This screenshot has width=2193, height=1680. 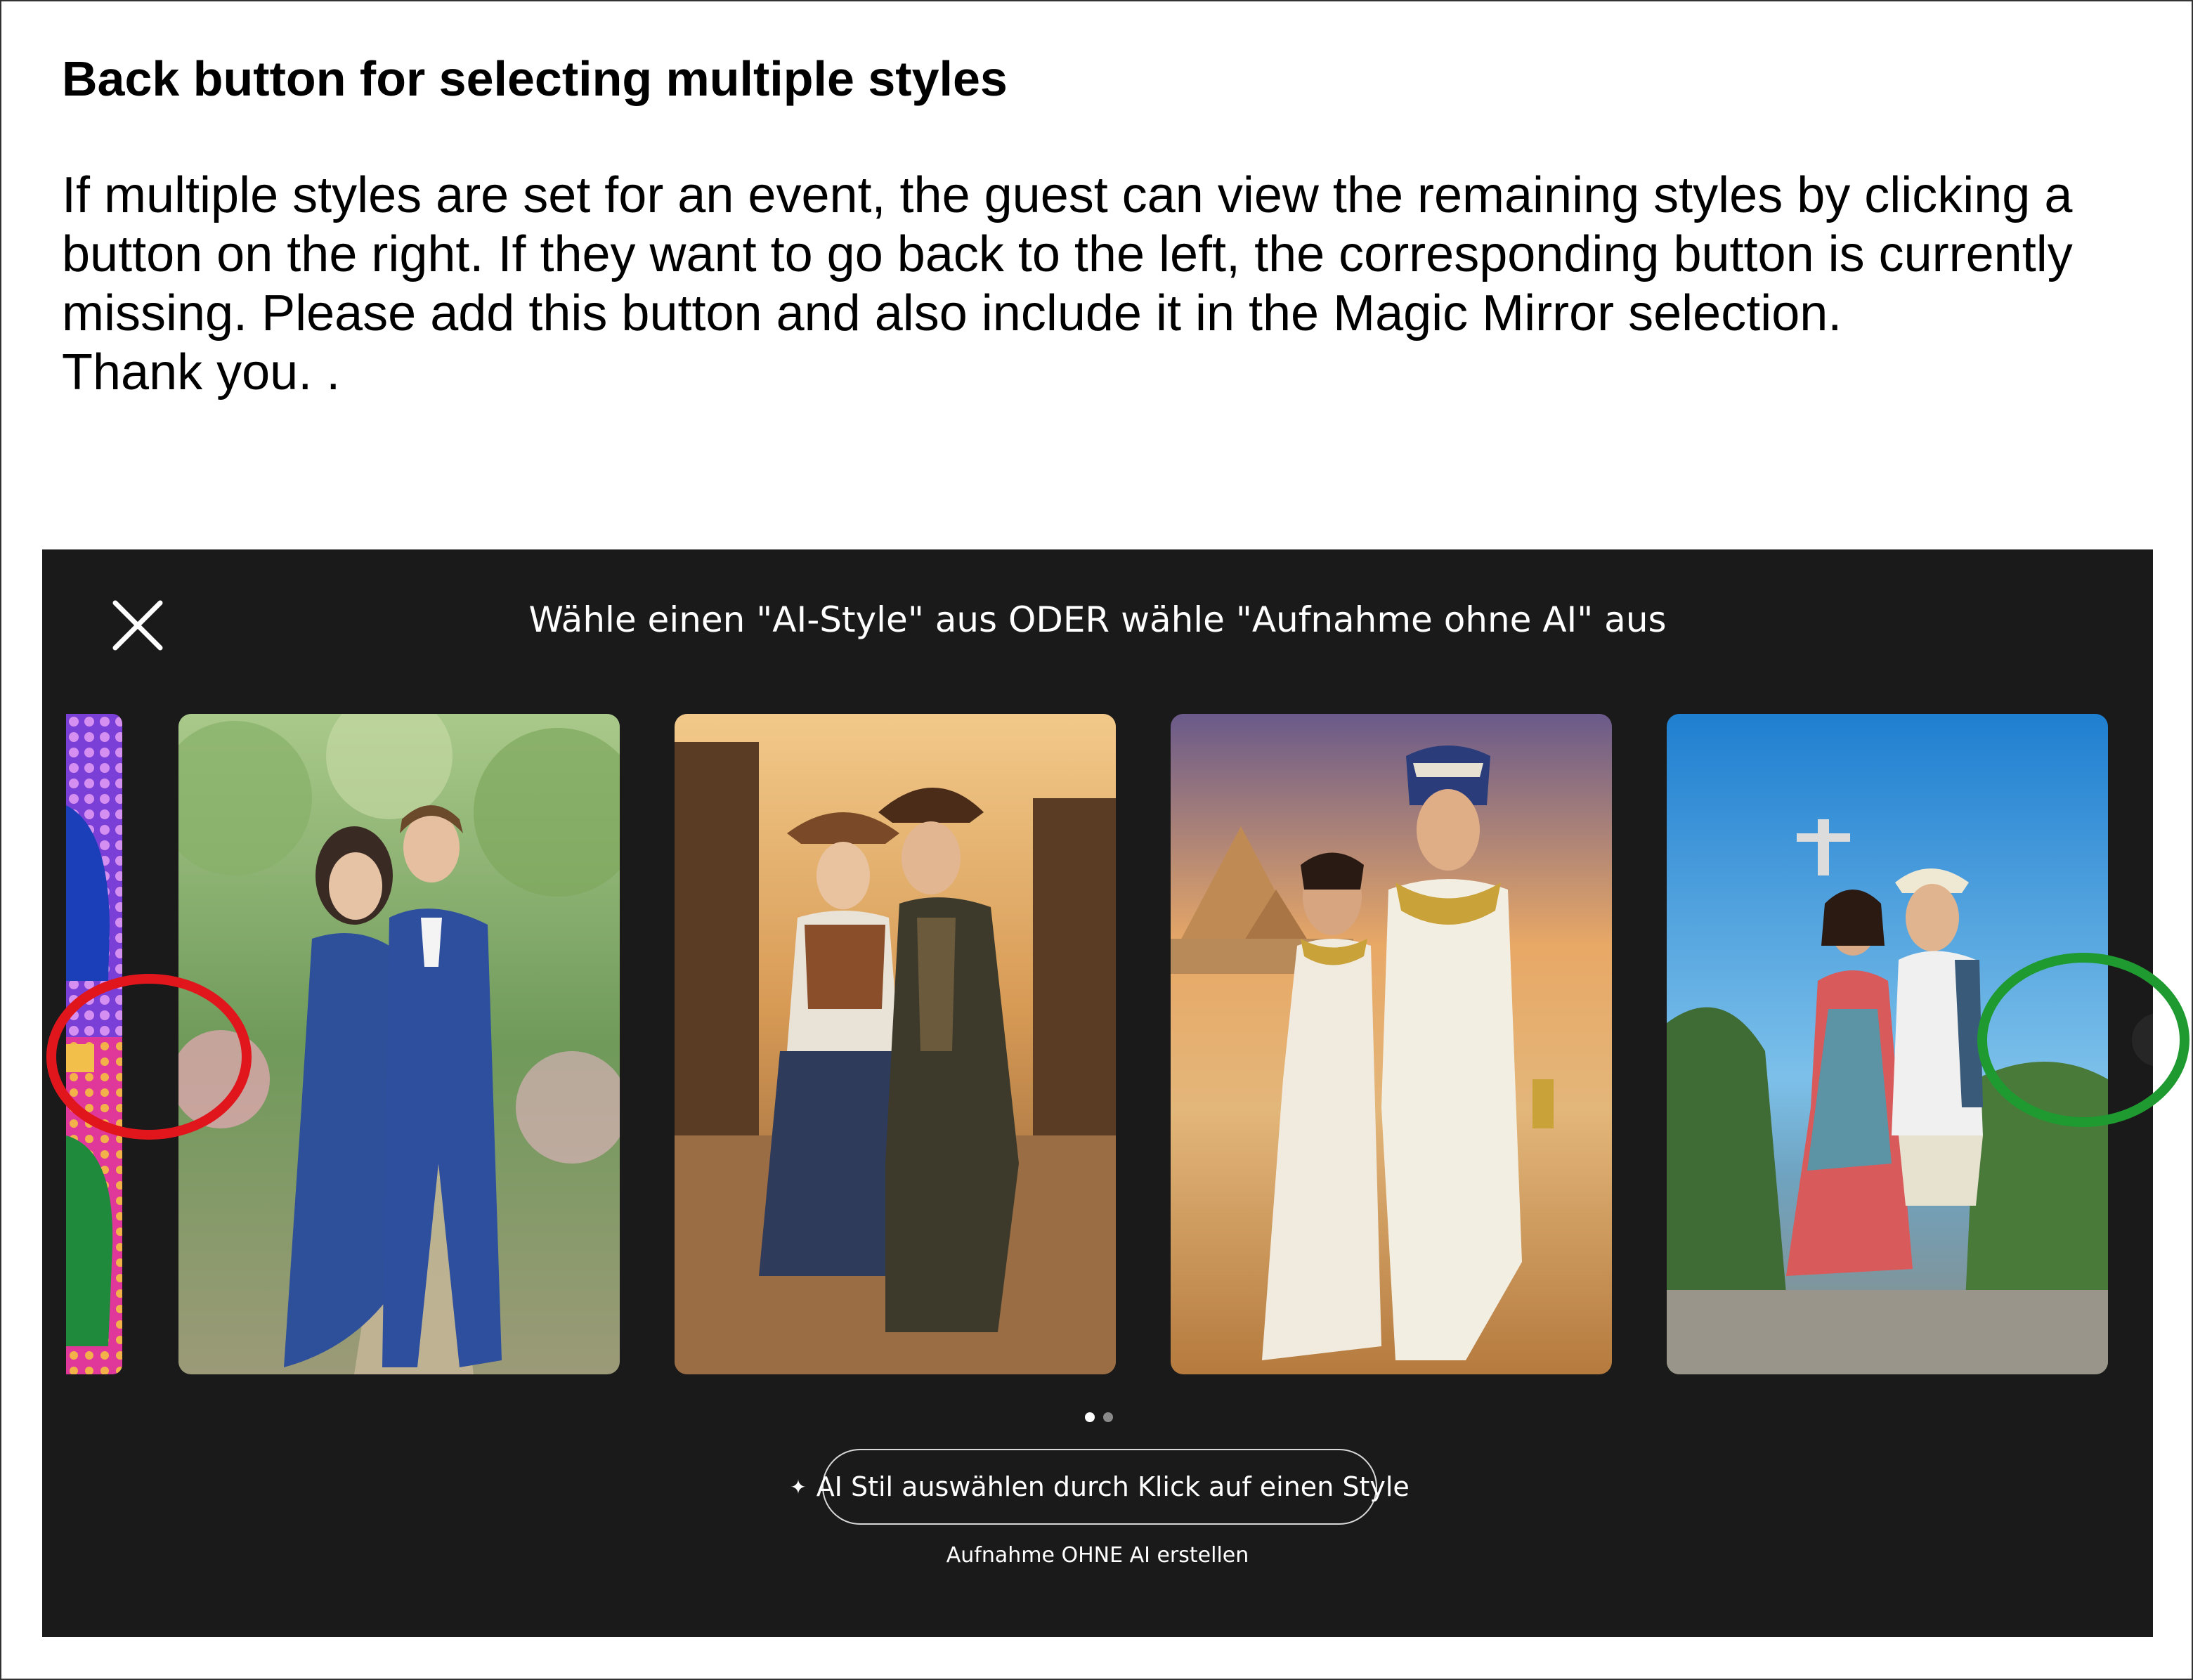 What do you see at coordinates (1391, 1044) in the screenshot?
I see `style-card-egypt` at bounding box center [1391, 1044].